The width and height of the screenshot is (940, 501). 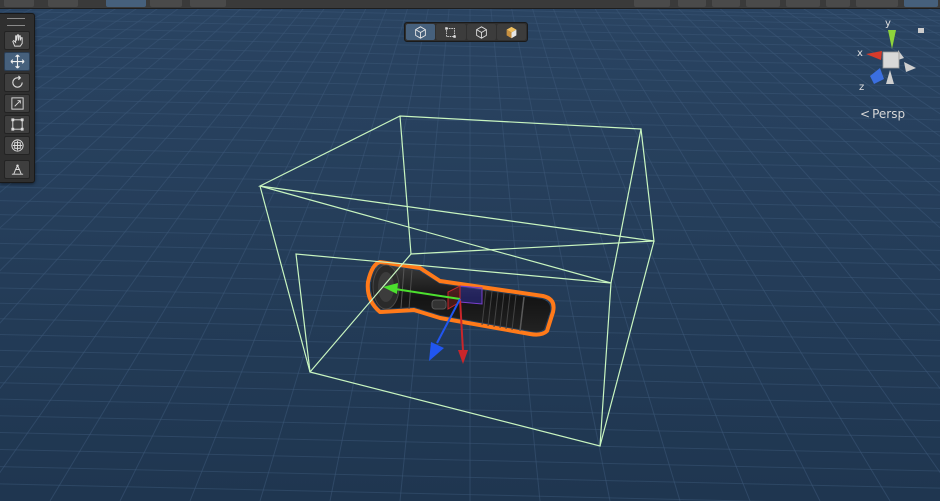 What do you see at coordinates (16, 22) in the screenshot?
I see `overlay-grip` at bounding box center [16, 22].